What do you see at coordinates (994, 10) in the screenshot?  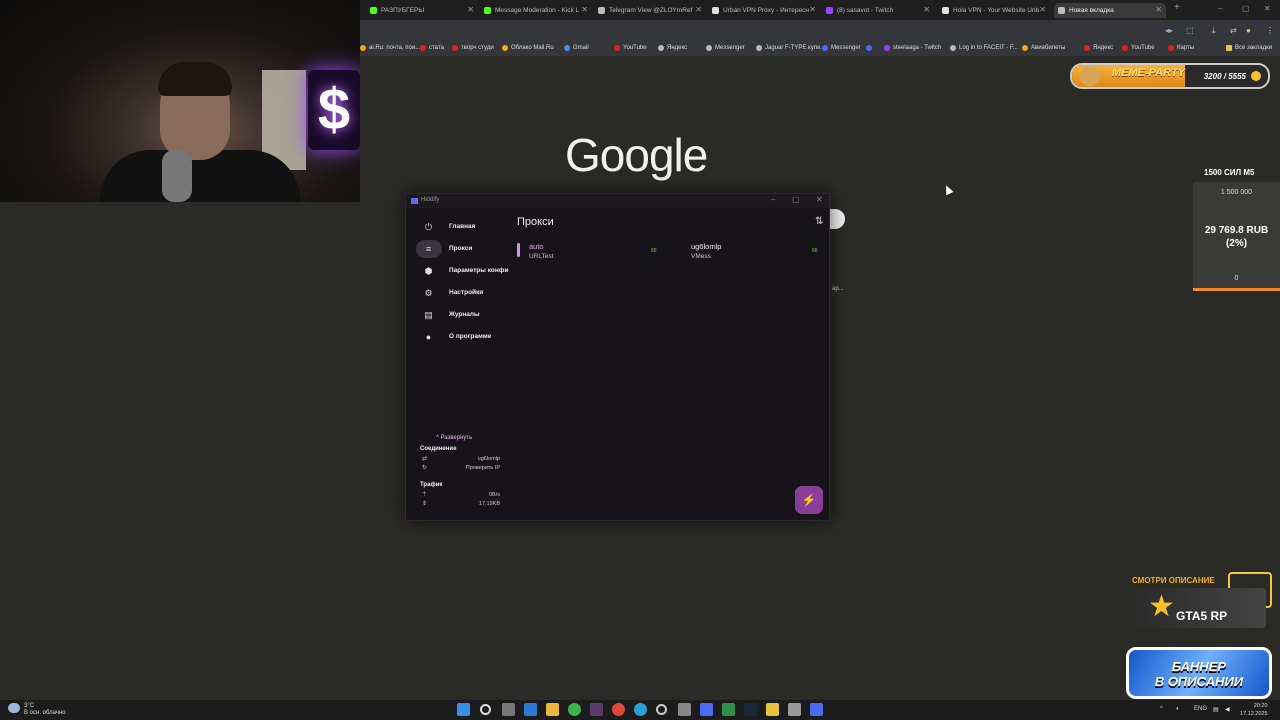 I see `browser-tab: Hola VPN - Your Website Unb ✕` at bounding box center [994, 10].